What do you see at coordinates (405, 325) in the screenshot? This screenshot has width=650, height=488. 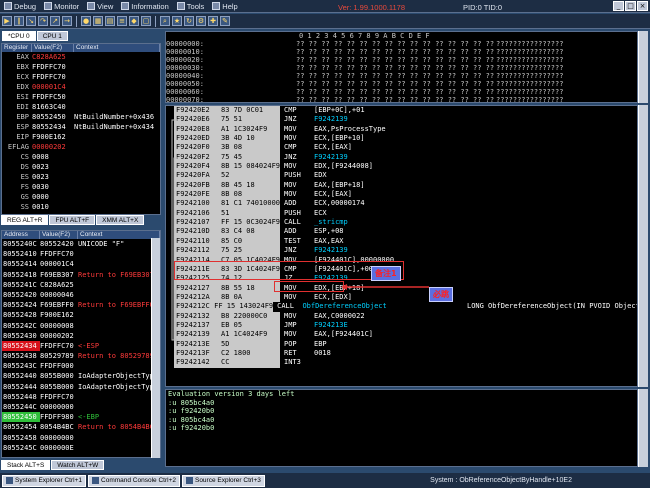 I see `disasm-row: F9242137 EB 05 JMP F924213E` at bounding box center [405, 325].